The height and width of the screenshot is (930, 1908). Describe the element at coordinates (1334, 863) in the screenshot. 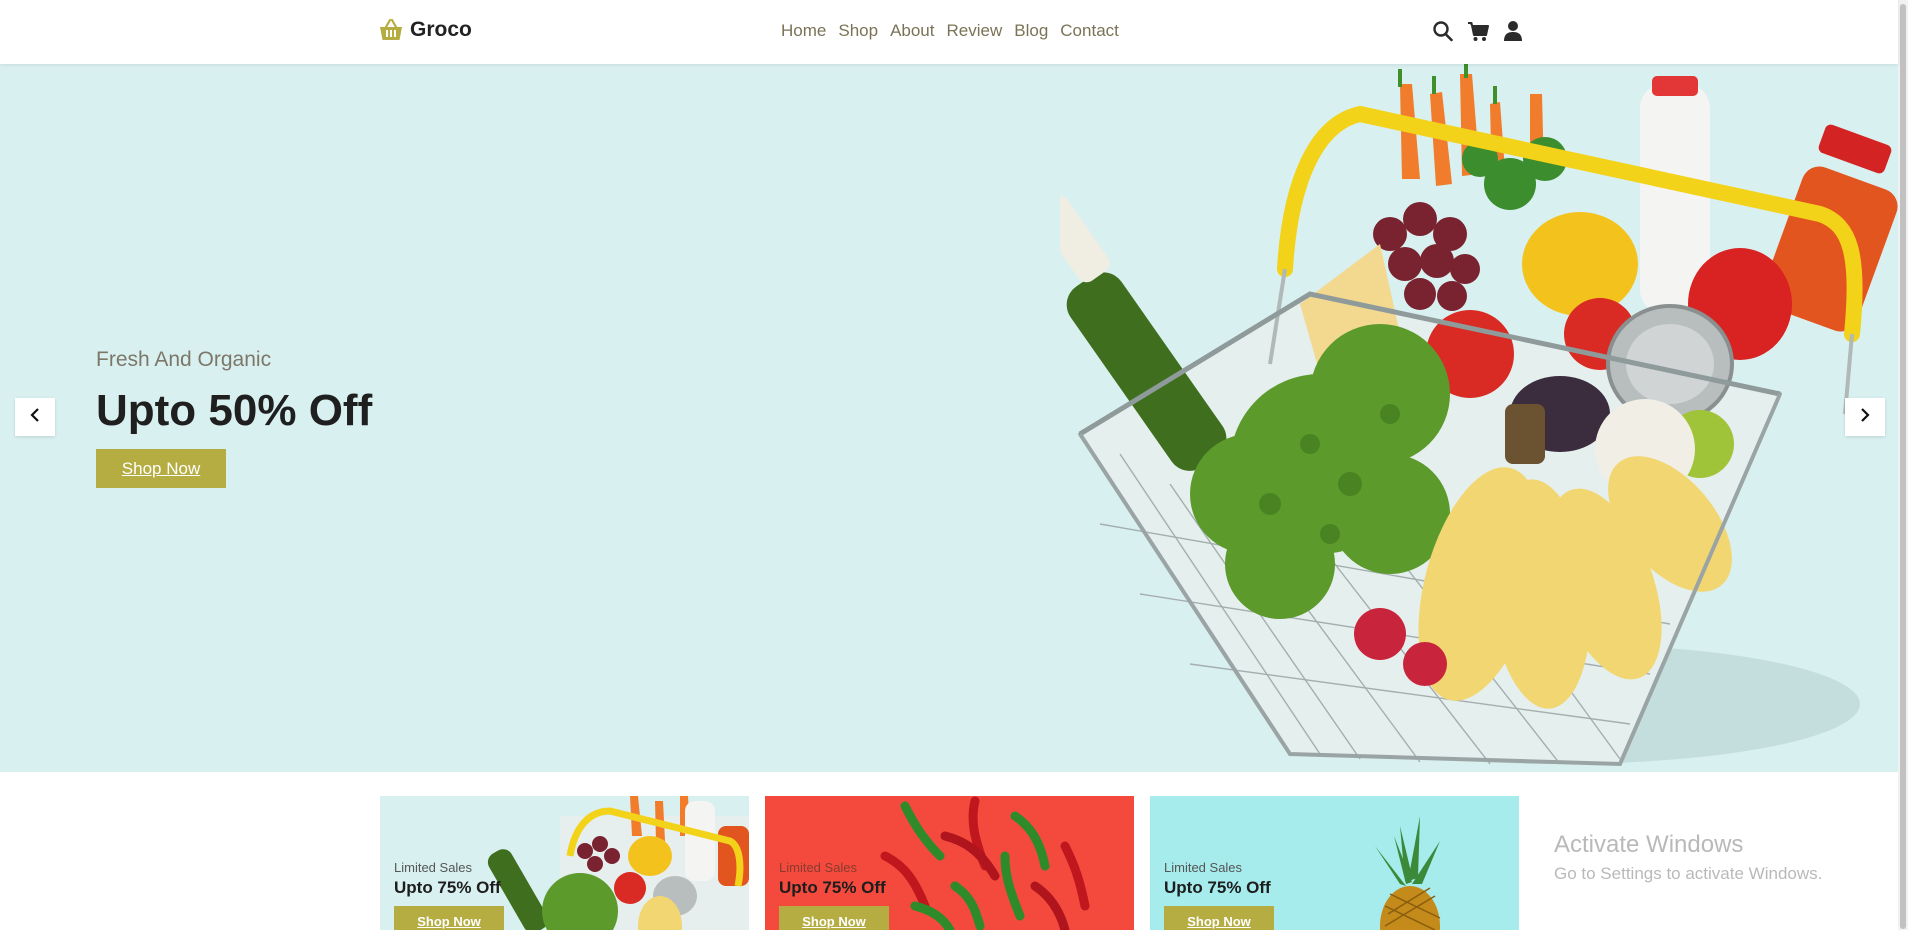

I see `promo-banner-pineapple: Limited Sales Upto 75% Off Shop Now` at that location.